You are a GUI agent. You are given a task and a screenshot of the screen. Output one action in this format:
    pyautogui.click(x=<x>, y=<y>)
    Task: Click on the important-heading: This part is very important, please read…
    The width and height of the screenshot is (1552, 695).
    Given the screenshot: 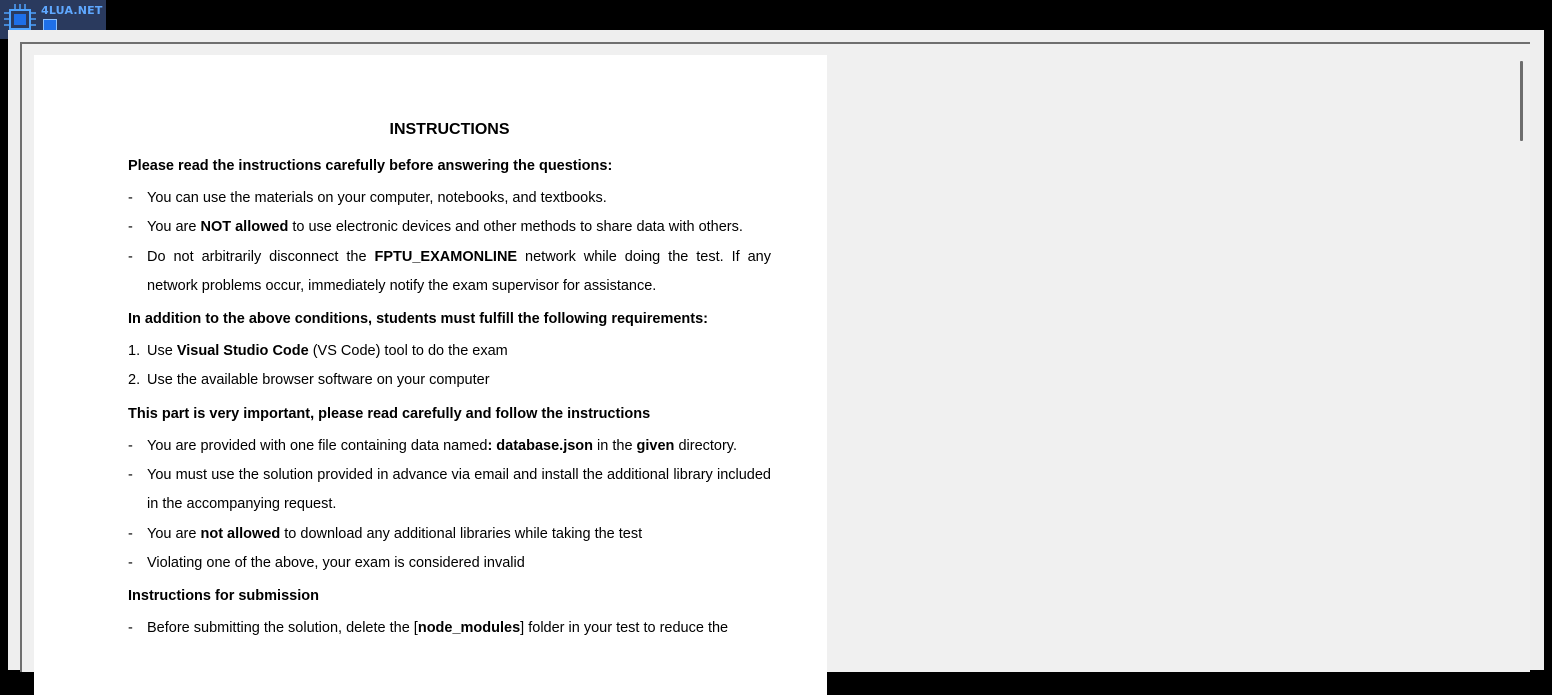 What is the action you would take?
    pyautogui.click(x=389, y=413)
    